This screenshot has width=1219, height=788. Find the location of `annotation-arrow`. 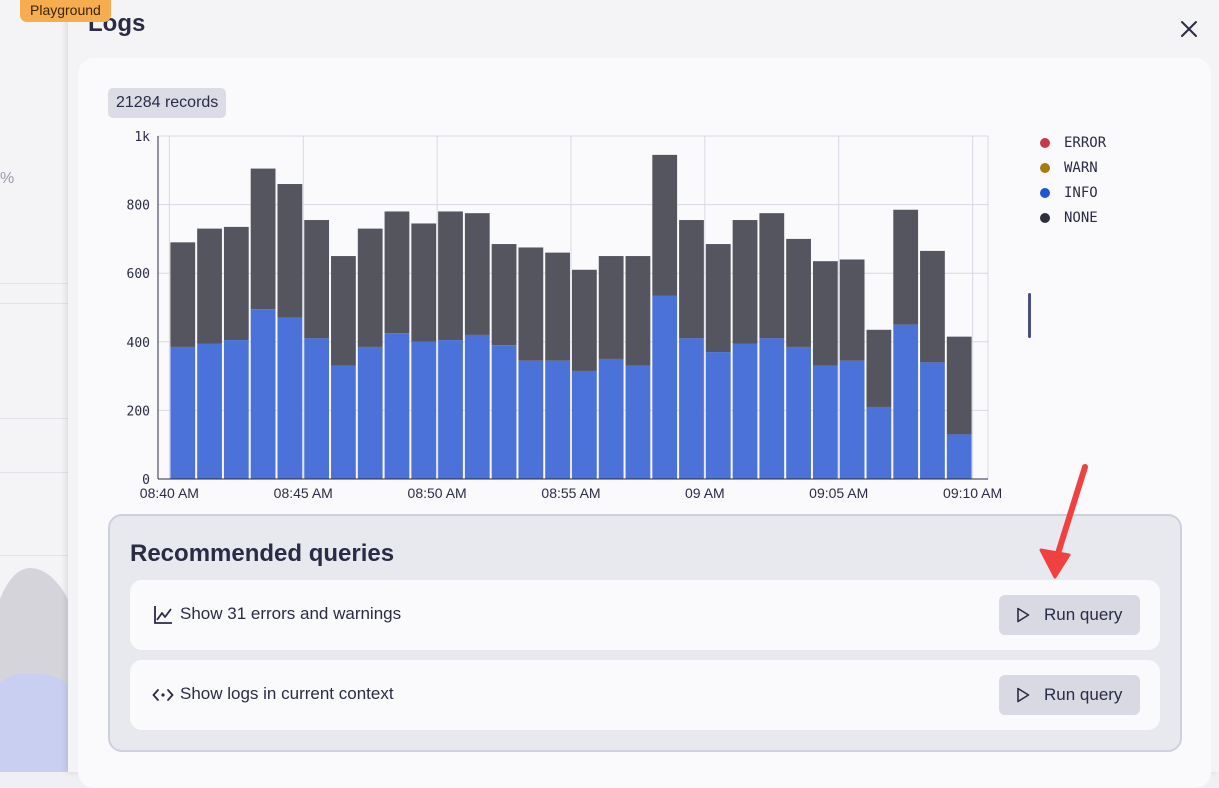

annotation-arrow is located at coordinates (1063, 521).